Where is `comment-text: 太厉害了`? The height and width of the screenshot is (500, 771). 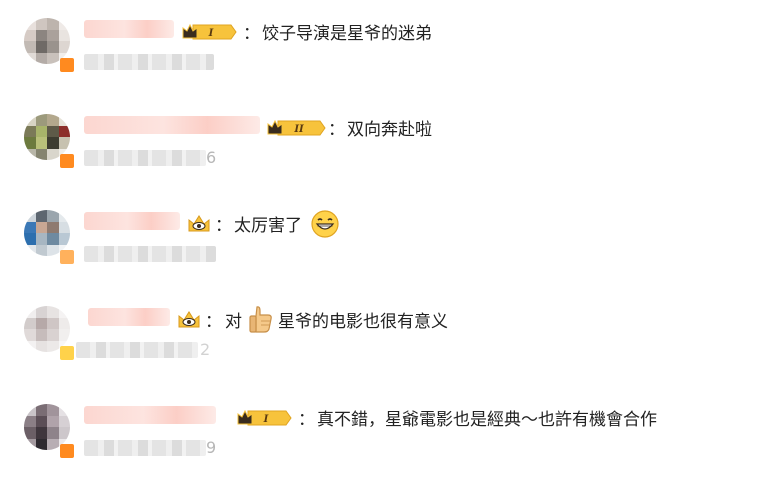 comment-text: 太厉害了 is located at coordinates (268, 226).